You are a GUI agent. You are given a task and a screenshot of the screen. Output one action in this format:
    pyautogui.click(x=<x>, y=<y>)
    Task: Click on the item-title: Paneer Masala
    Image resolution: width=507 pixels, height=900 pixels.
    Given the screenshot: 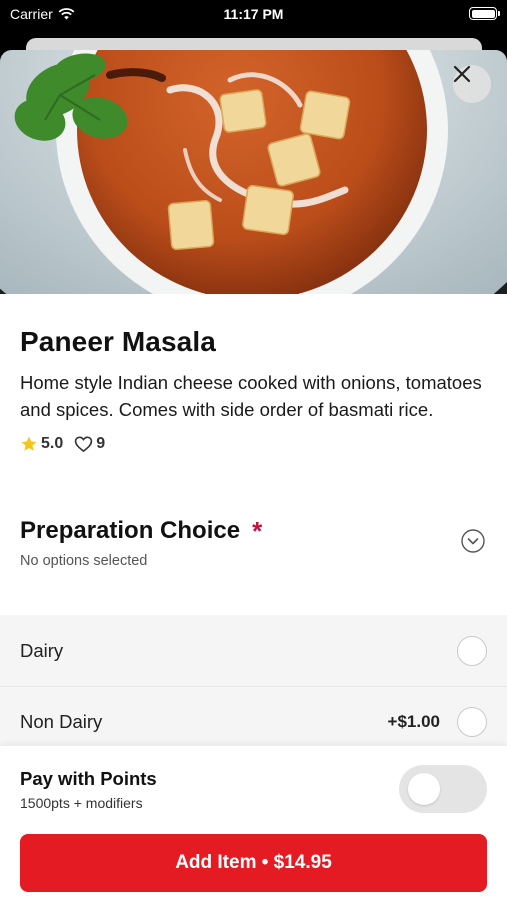 What is the action you would take?
    pyautogui.click(x=118, y=341)
    